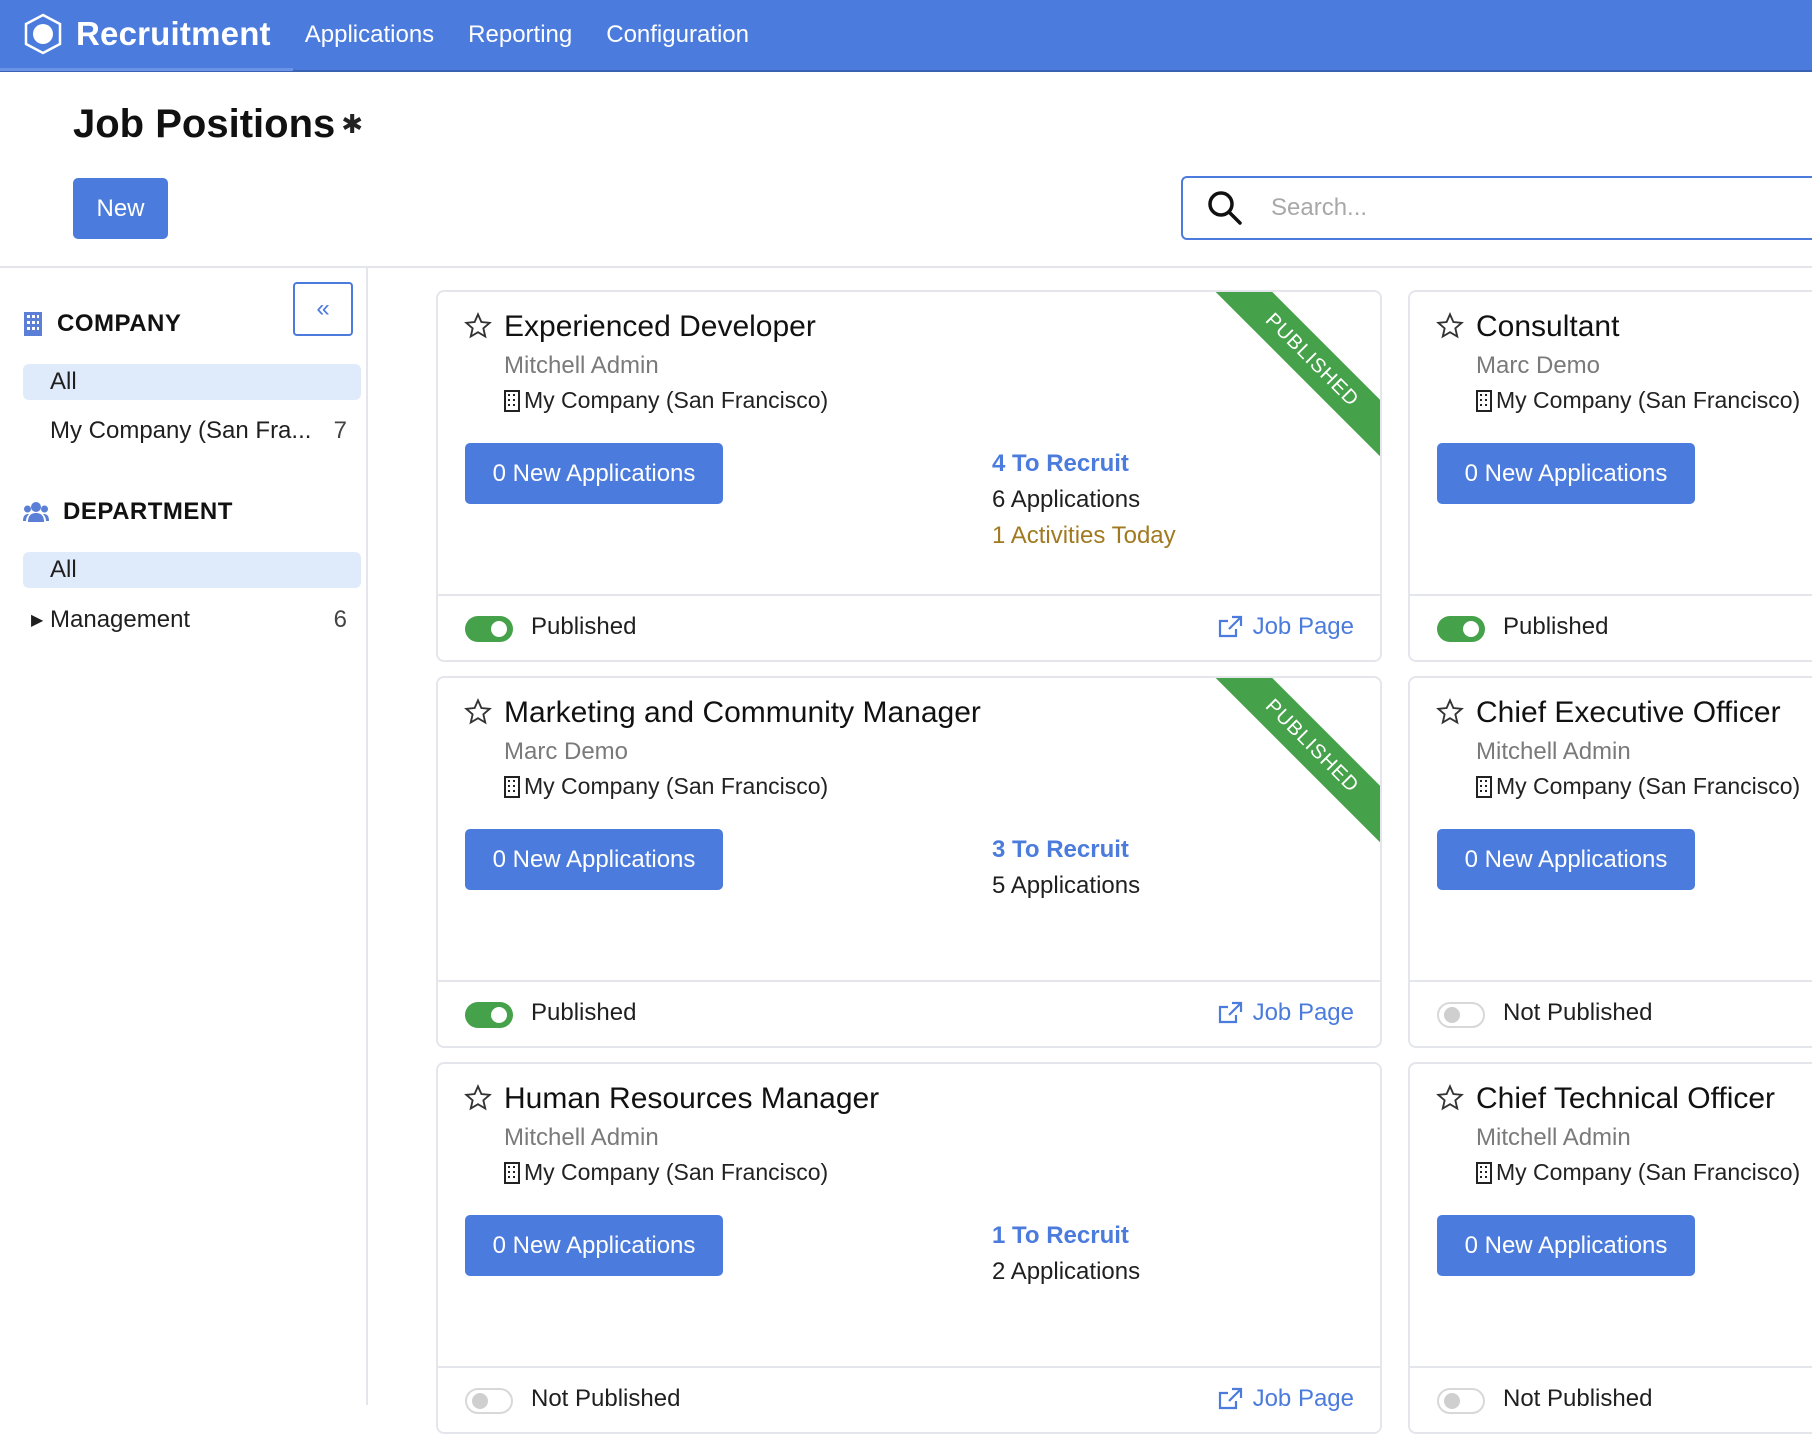 The width and height of the screenshot is (1812, 1434). I want to click on company-filter-all: All, so click(192, 382).